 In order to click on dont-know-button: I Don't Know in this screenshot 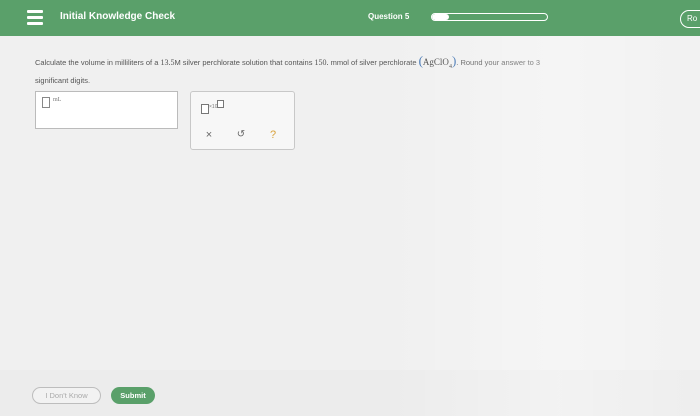, I will do `click(66, 395)`.